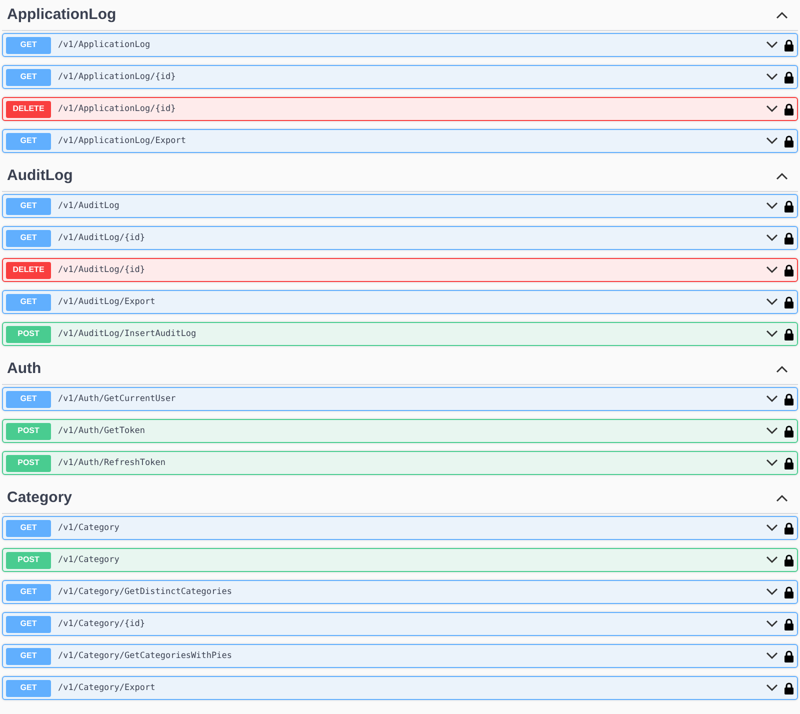  I want to click on operation-row: DELETE /v1/AuditLog/{id}, so click(400, 270).